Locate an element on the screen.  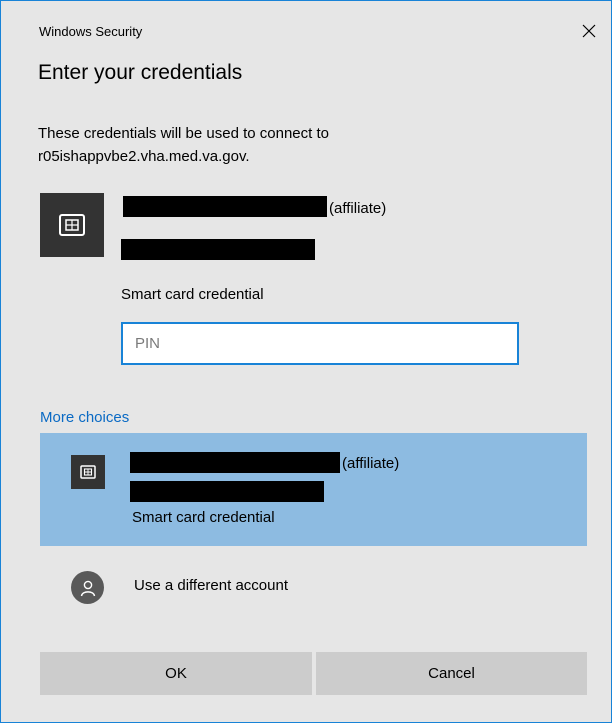
smart-card-tile-small is located at coordinates (88, 472).